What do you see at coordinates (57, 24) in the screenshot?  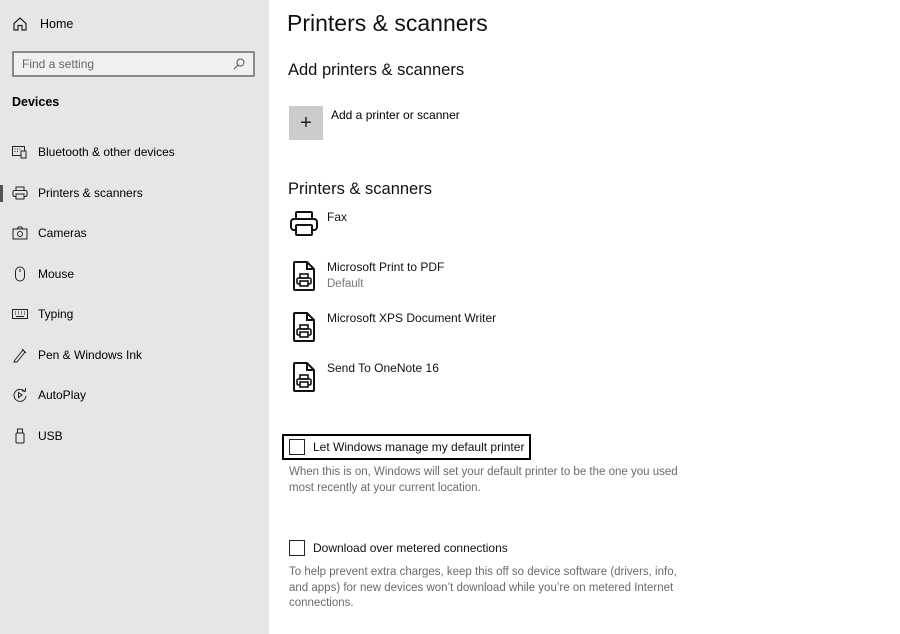 I see `home-label: Home` at bounding box center [57, 24].